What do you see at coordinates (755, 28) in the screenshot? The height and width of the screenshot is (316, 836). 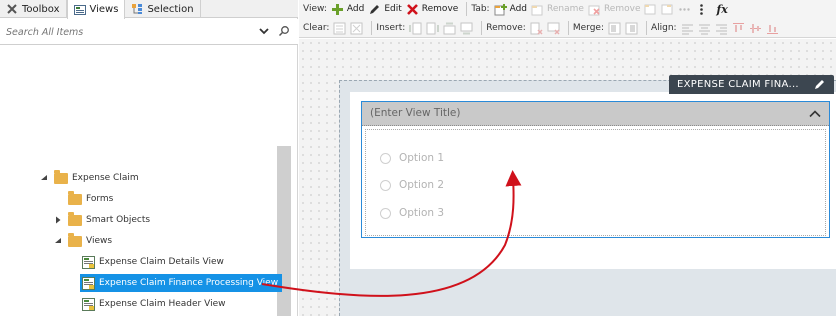 I see `align-middle-button` at bounding box center [755, 28].